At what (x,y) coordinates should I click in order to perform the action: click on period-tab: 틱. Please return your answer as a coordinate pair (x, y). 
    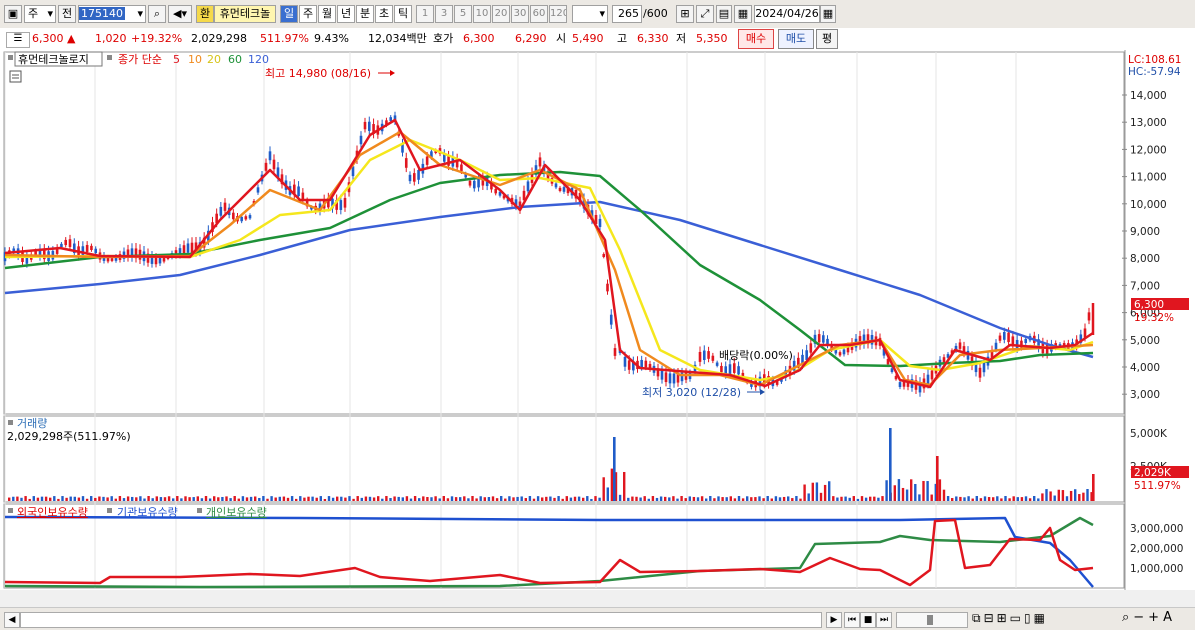
    Looking at the image, I should click on (403, 14).